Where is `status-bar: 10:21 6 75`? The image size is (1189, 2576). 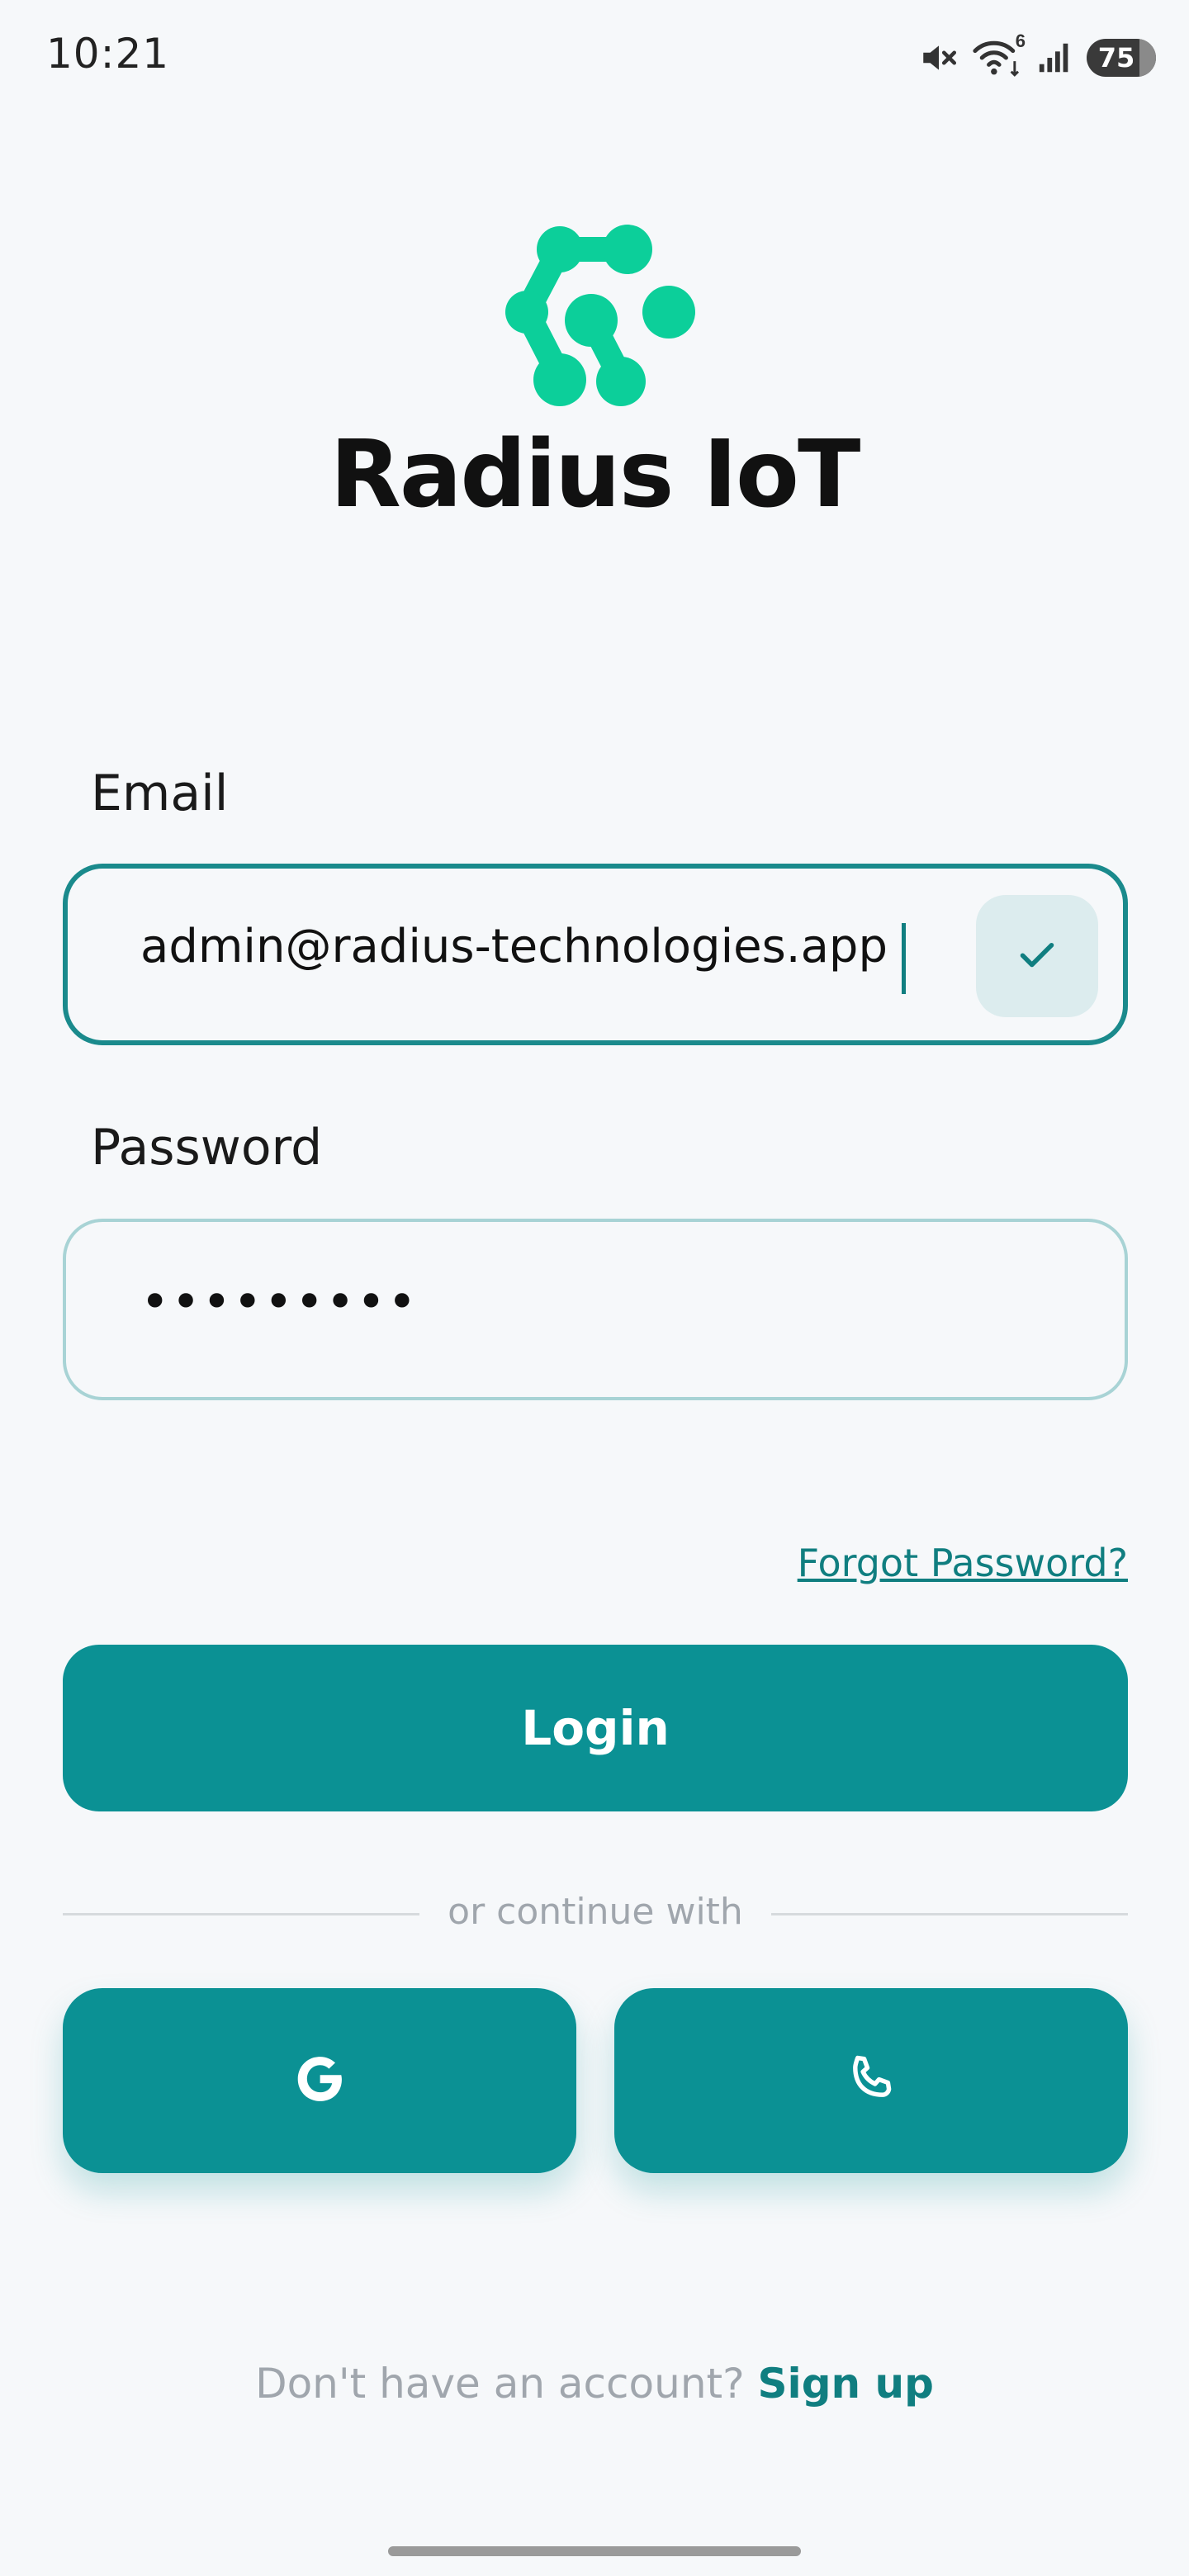 status-bar: 10:21 6 75 is located at coordinates (594, 58).